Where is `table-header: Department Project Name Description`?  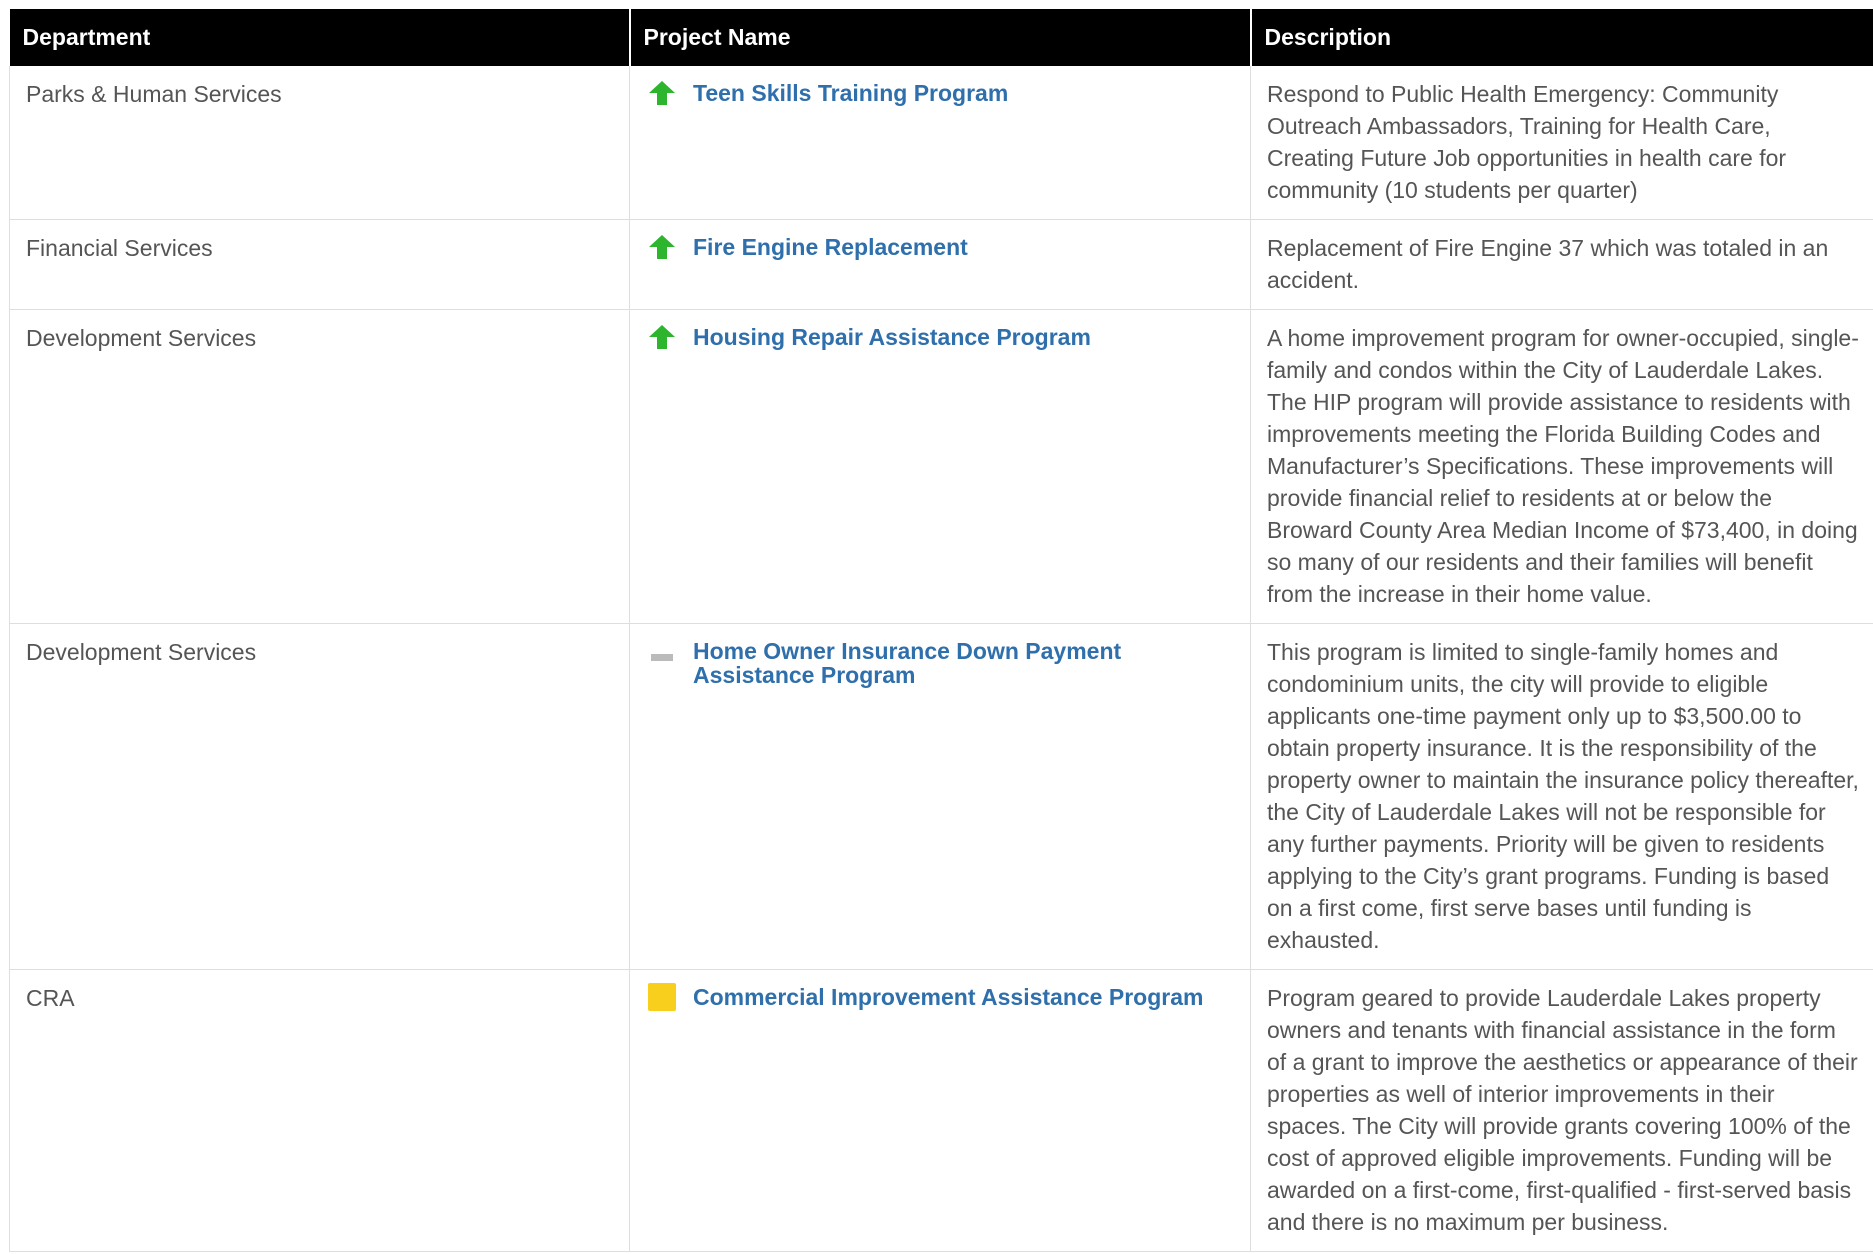
table-header: Department Project Name Description is located at coordinates (941, 37).